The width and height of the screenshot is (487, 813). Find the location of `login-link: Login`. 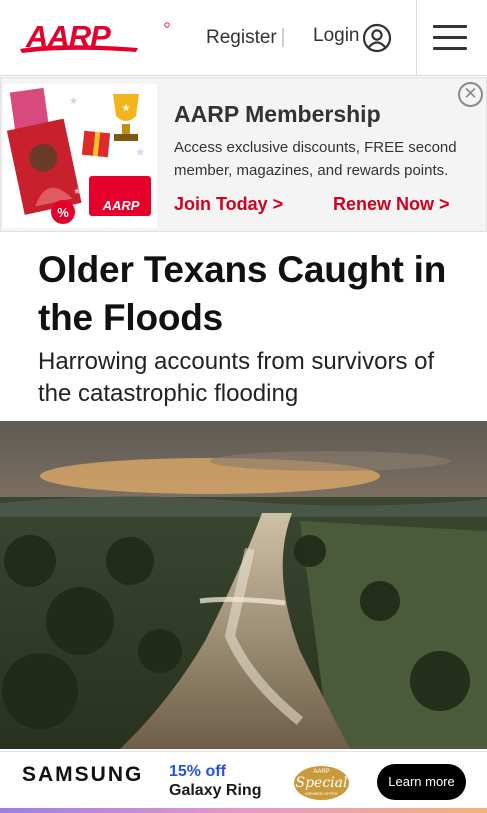

login-link: Login is located at coordinates (336, 36).